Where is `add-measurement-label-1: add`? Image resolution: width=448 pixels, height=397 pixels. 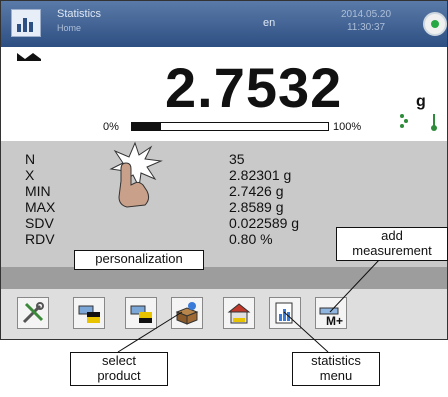
add-measurement-label-1: add is located at coordinates (392, 235).